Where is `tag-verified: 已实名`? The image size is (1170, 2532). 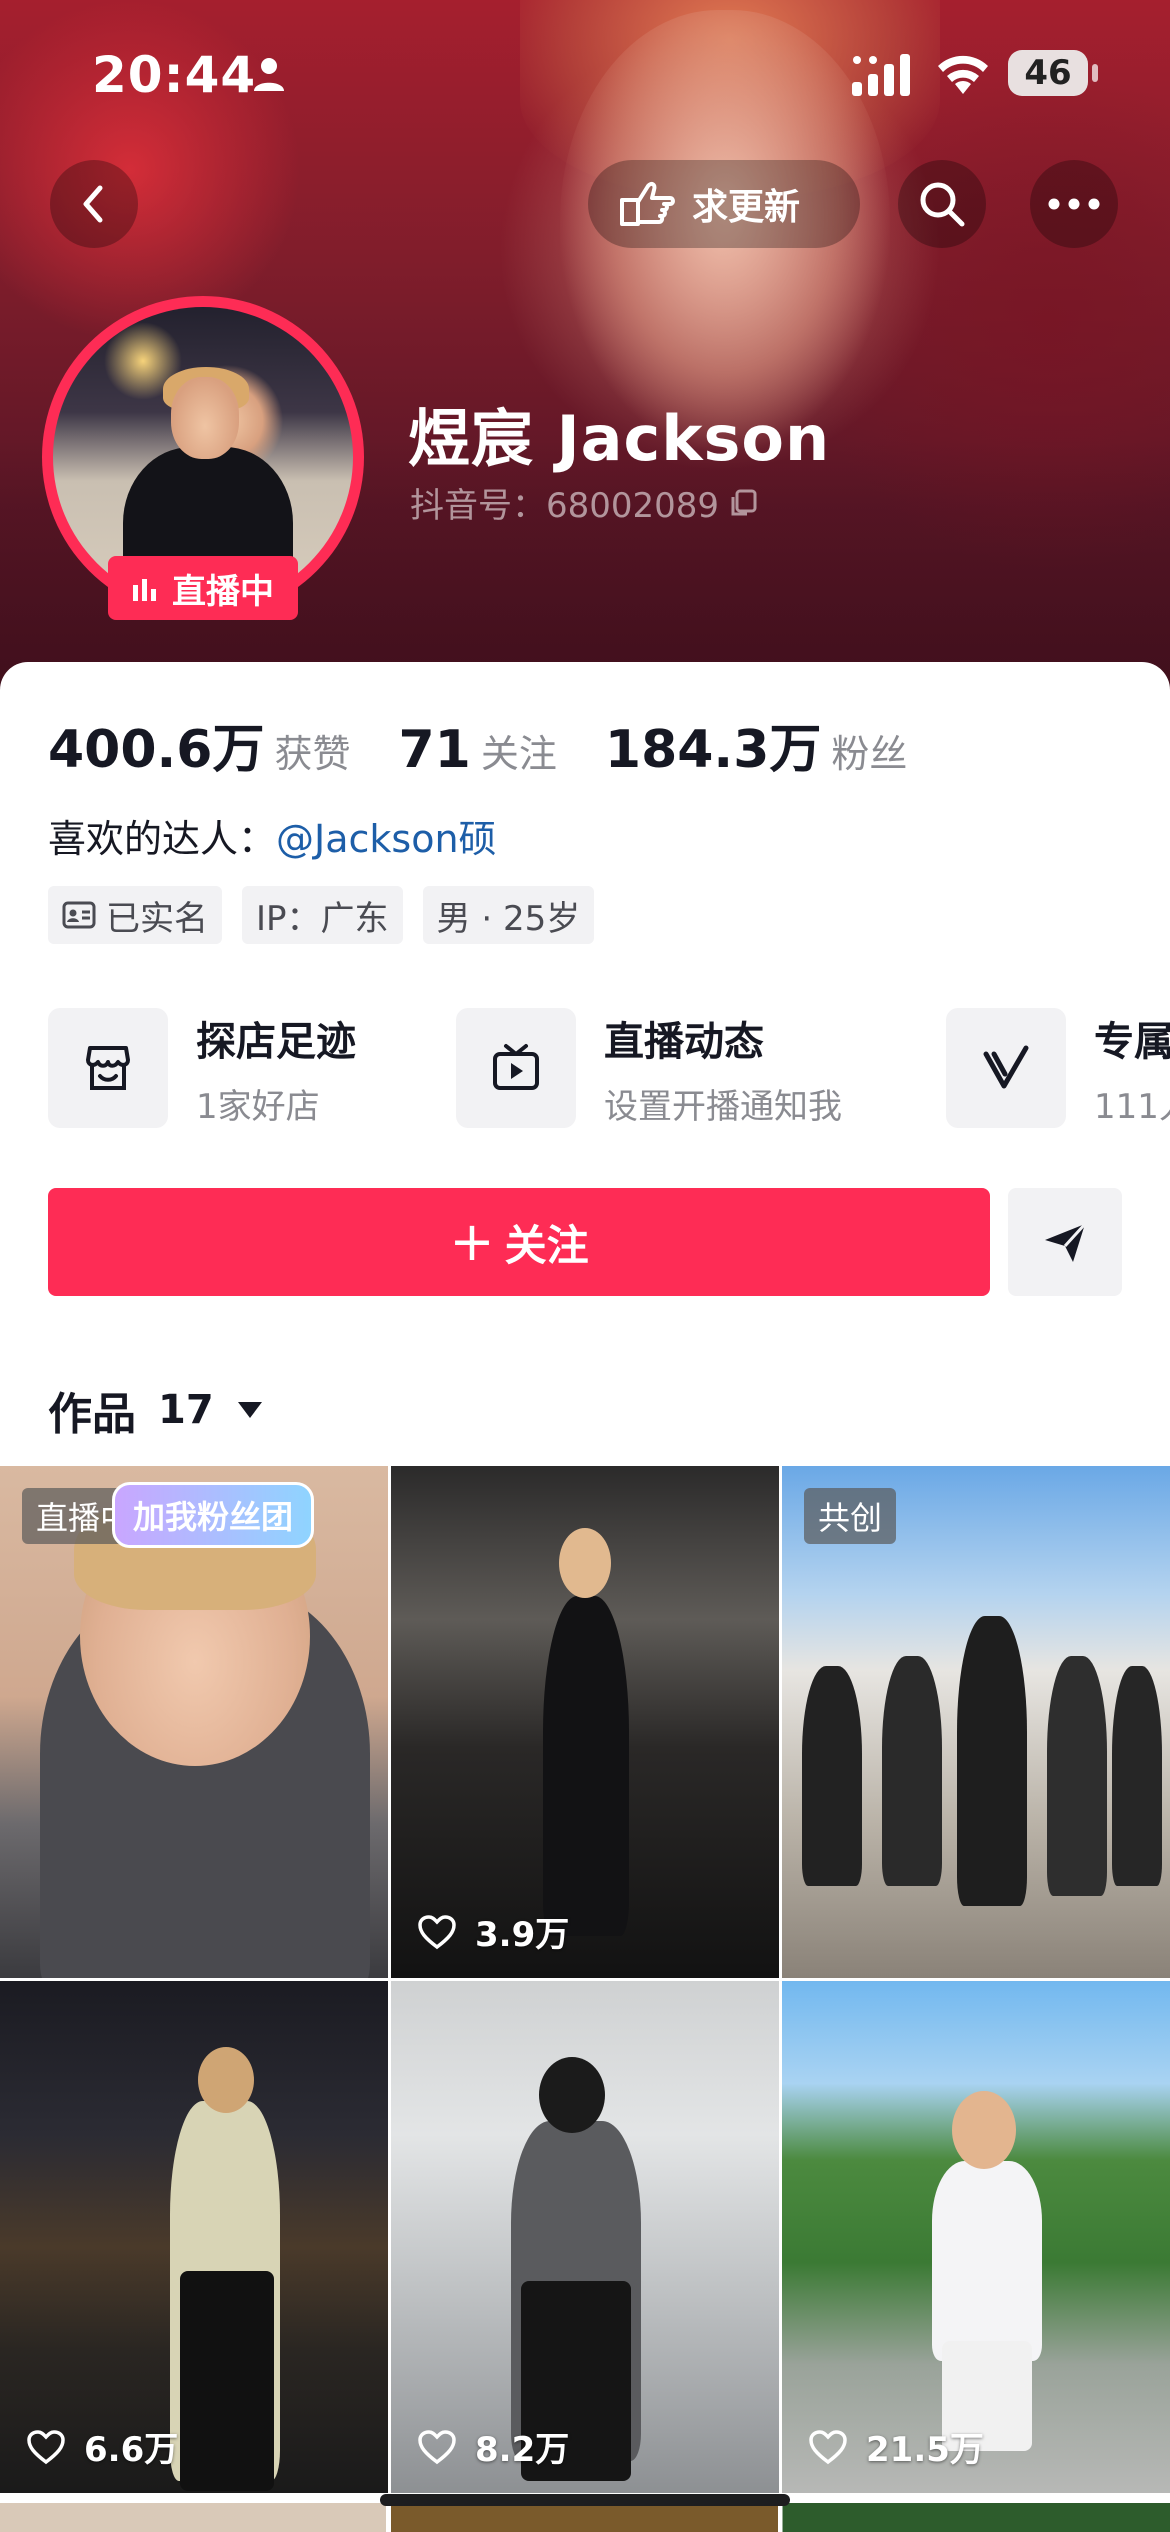 tag-verified: 已实名 is located at coordinates (135, 915).